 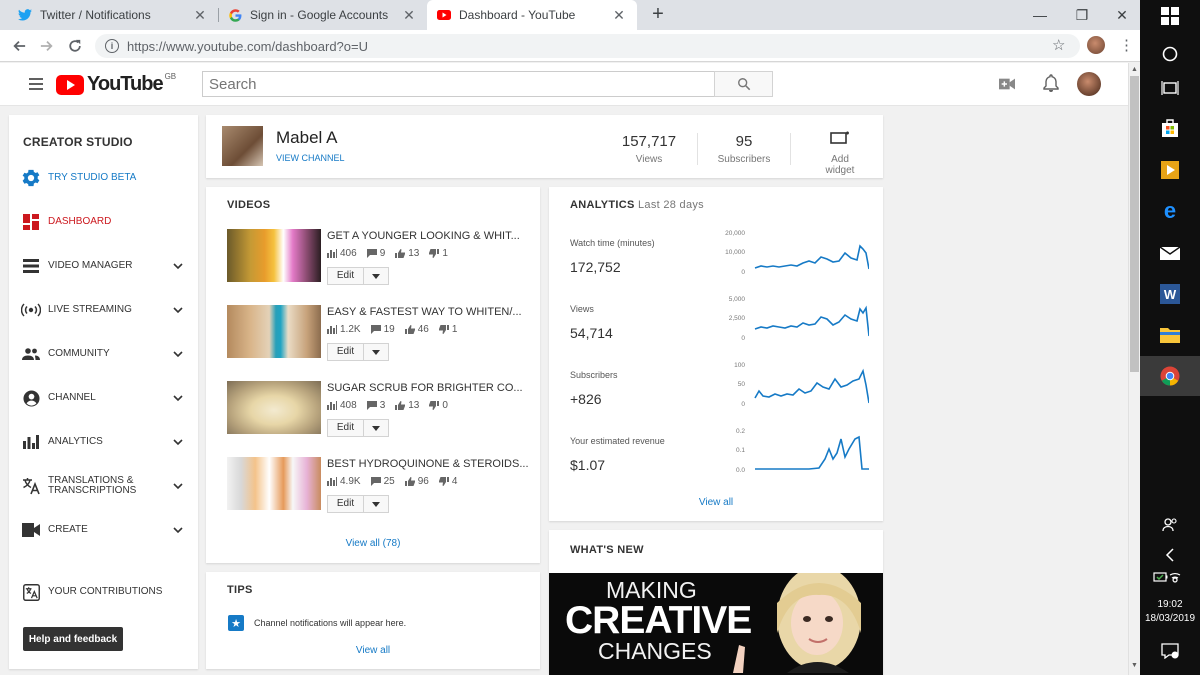 I want to click on axis-tick: 0.0, so click(x=740, y=470).